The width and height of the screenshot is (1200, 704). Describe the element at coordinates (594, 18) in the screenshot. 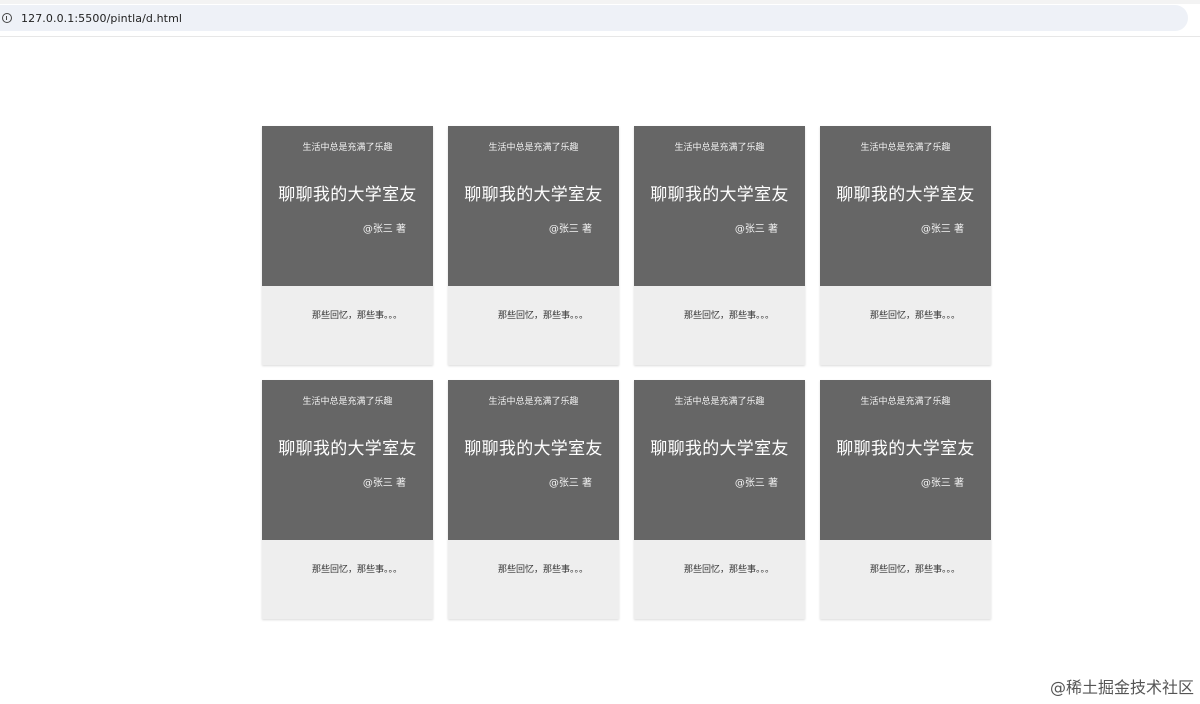

I see `address-bar: 127.0.0.1:5500/pintla/d.html` at that location.